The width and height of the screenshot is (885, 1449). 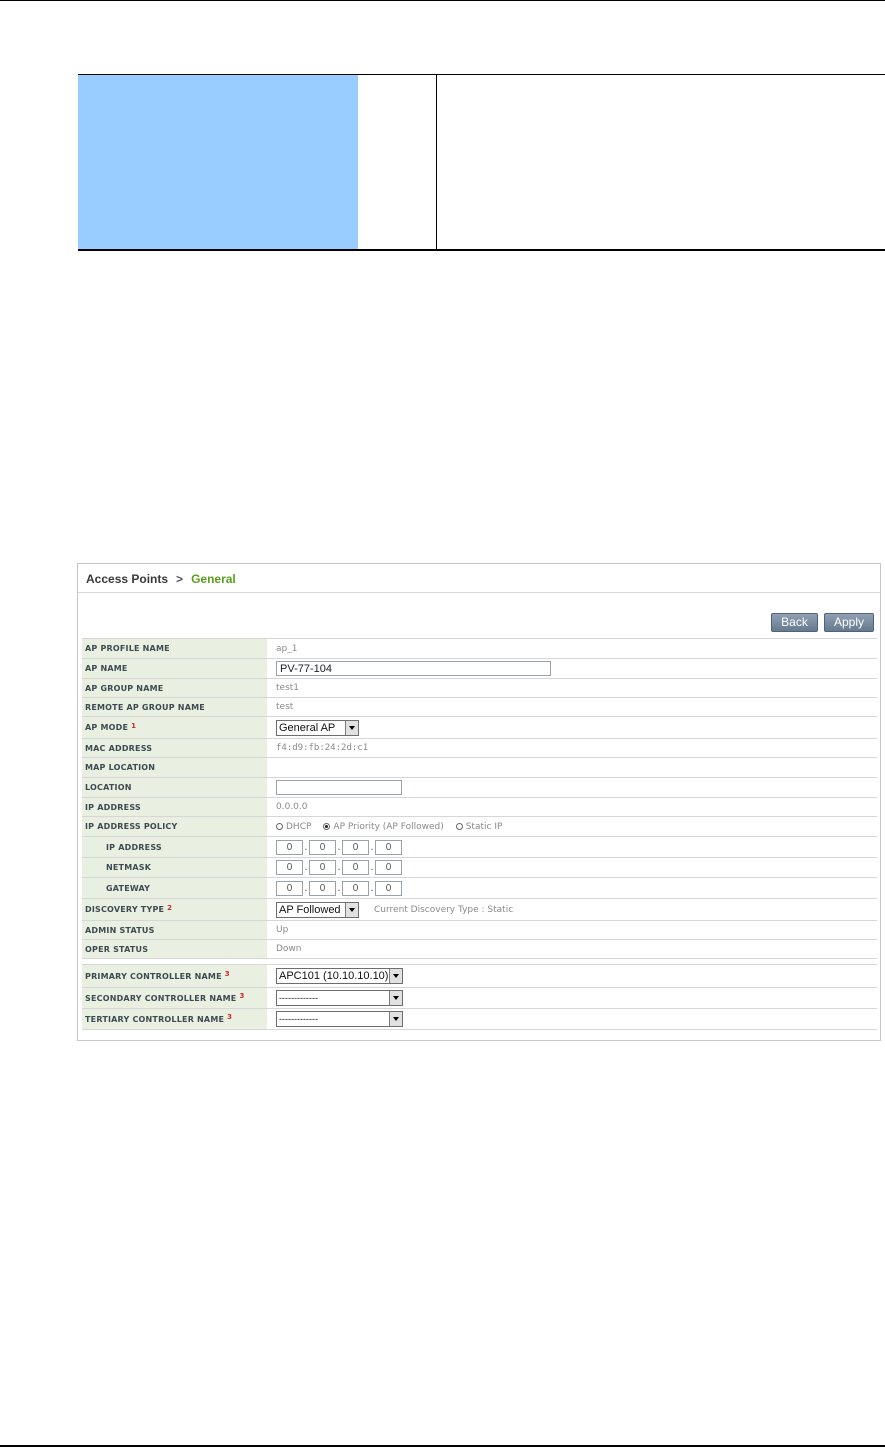 What do you see at coordinates (174, 688) in the screenshot?
I see `ap-group-name-label: AP GROUP NAME` at bounding box center [174, 688].